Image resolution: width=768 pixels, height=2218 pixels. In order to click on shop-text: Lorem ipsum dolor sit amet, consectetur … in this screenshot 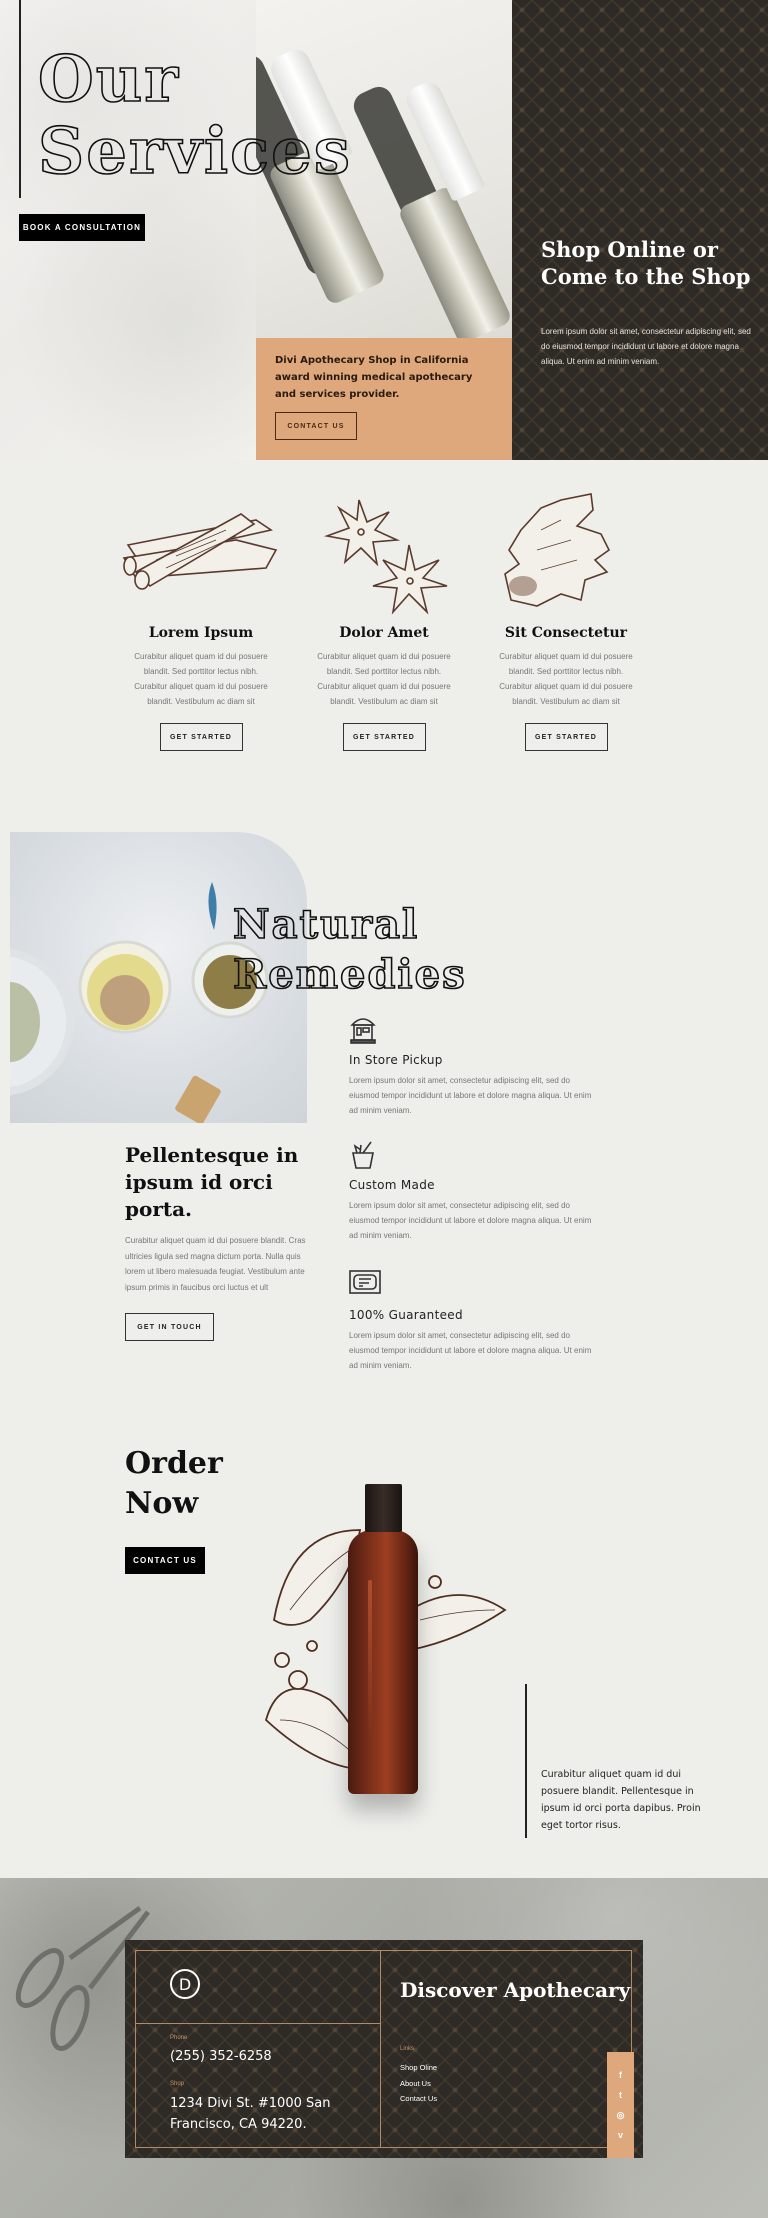, I will do `click(646, 346)`.